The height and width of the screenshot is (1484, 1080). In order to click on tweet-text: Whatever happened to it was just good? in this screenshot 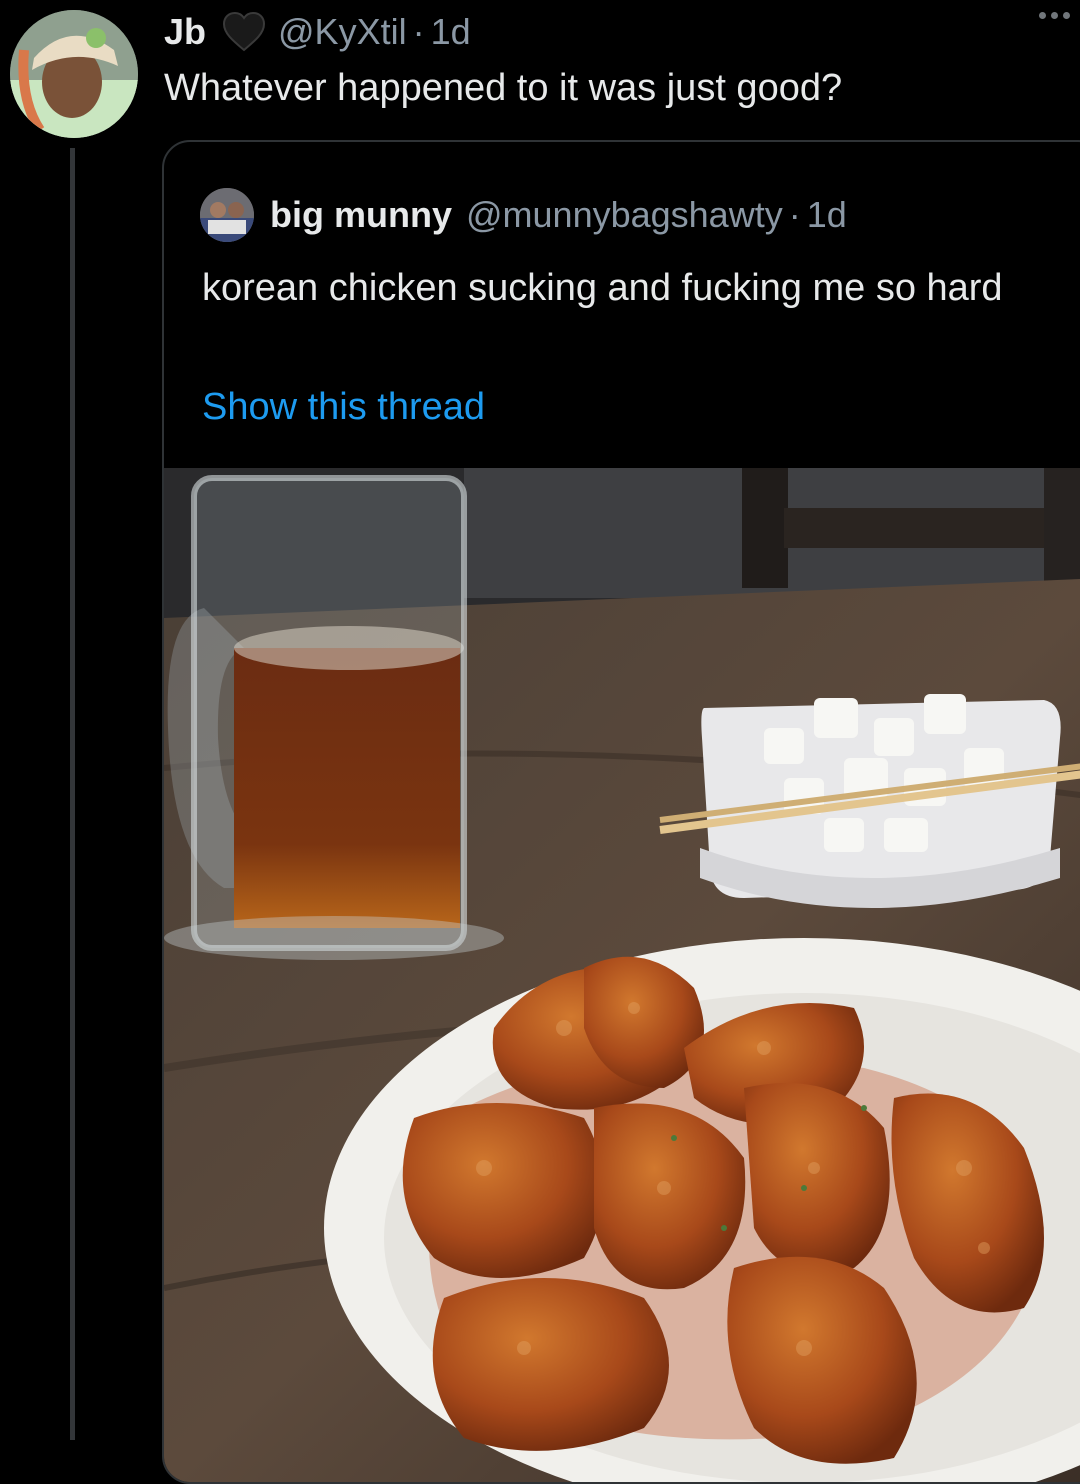, I will do `click(503, 88)`.